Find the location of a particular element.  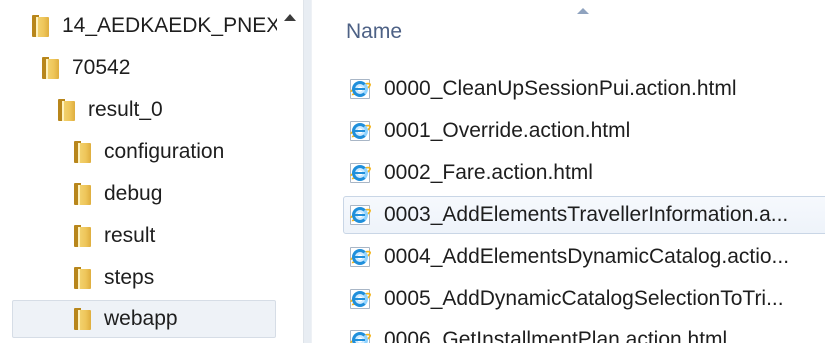

nav-scrollbar is located at coordinates (290, 171).